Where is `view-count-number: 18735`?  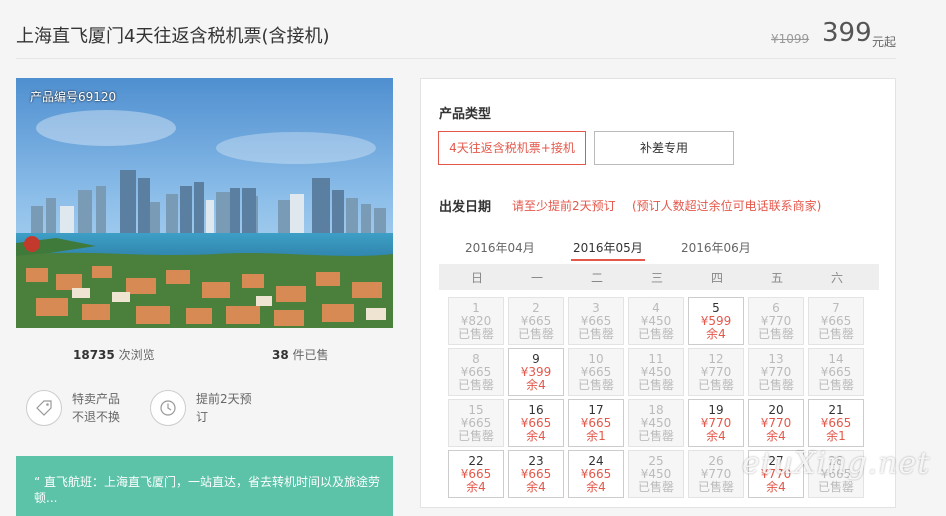
view-count-number: 18735 is located at coordinates (94, 355).